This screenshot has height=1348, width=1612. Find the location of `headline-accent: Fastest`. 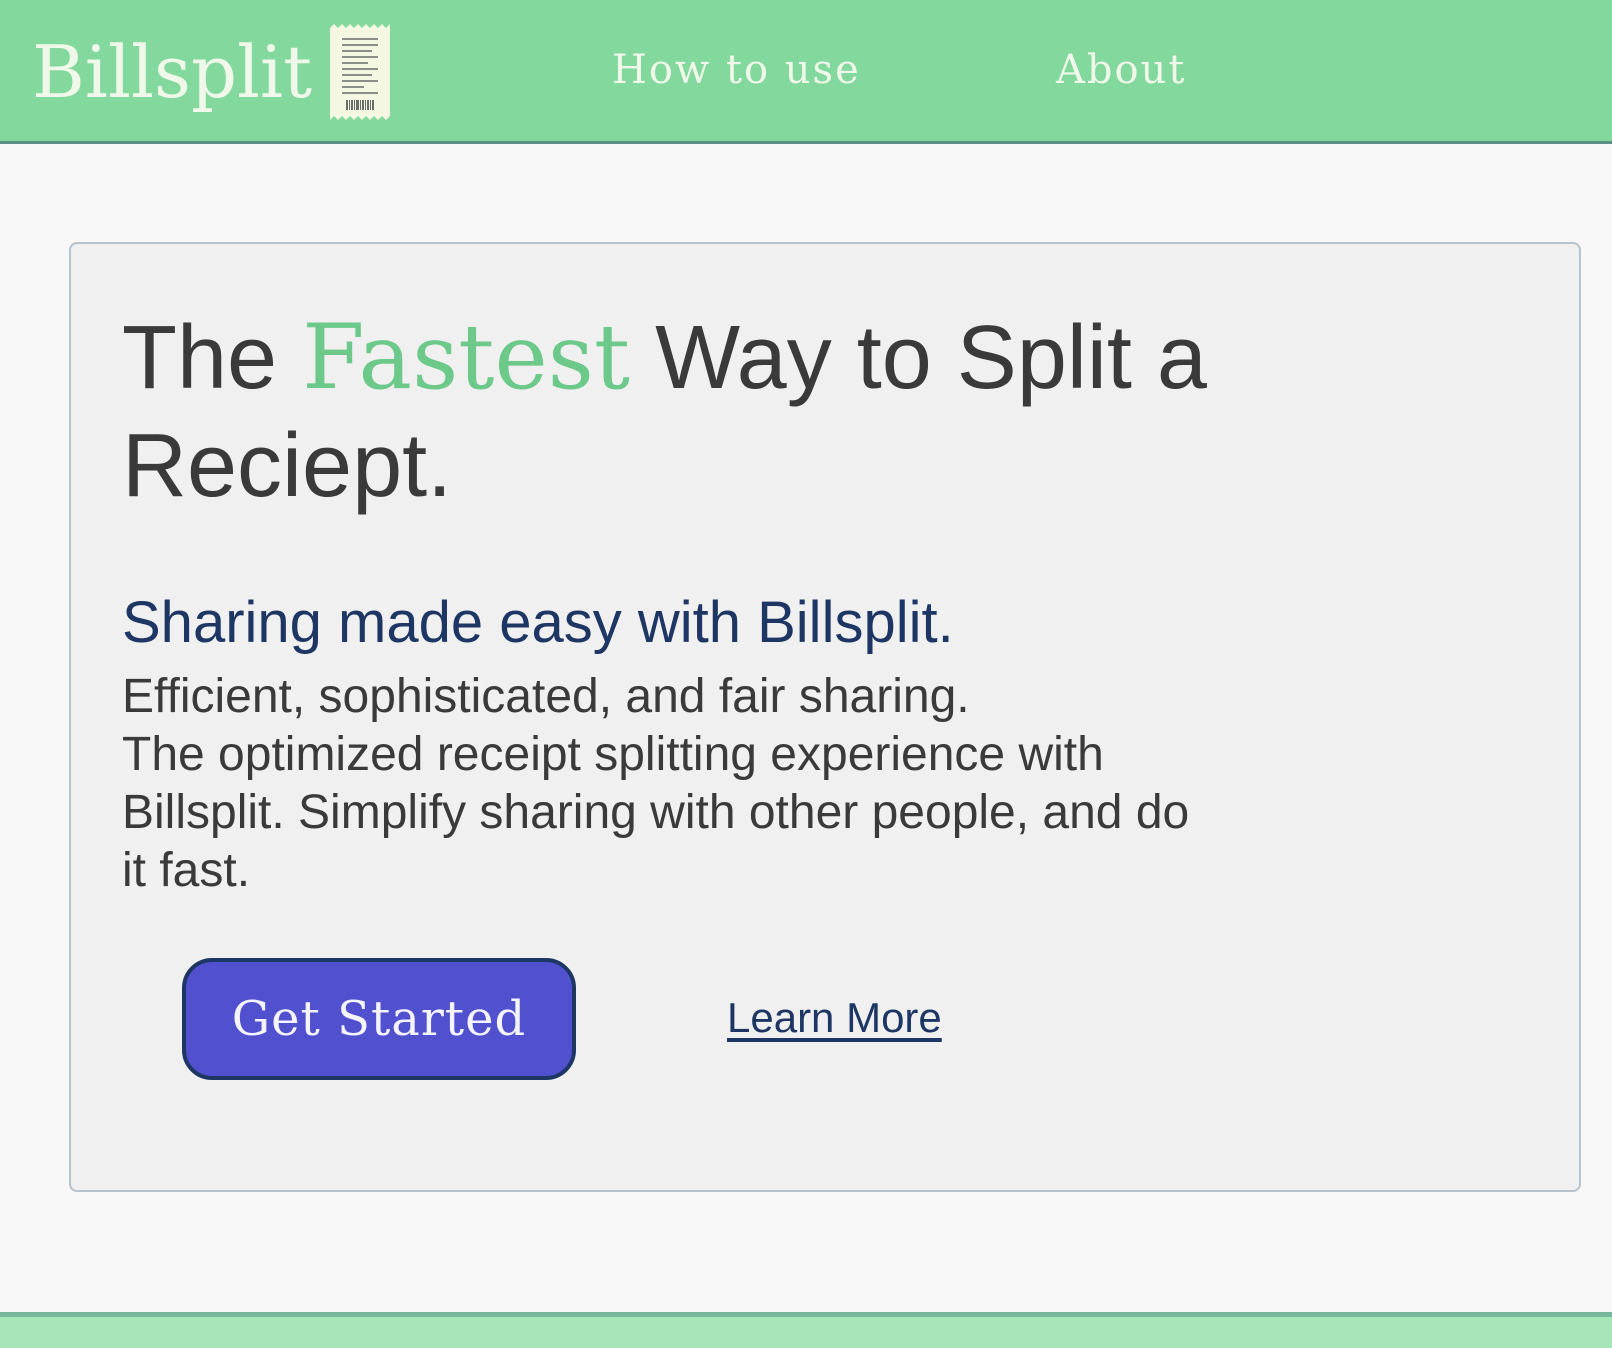

headline-accent: Fastest is located at coordinates (466, 357).